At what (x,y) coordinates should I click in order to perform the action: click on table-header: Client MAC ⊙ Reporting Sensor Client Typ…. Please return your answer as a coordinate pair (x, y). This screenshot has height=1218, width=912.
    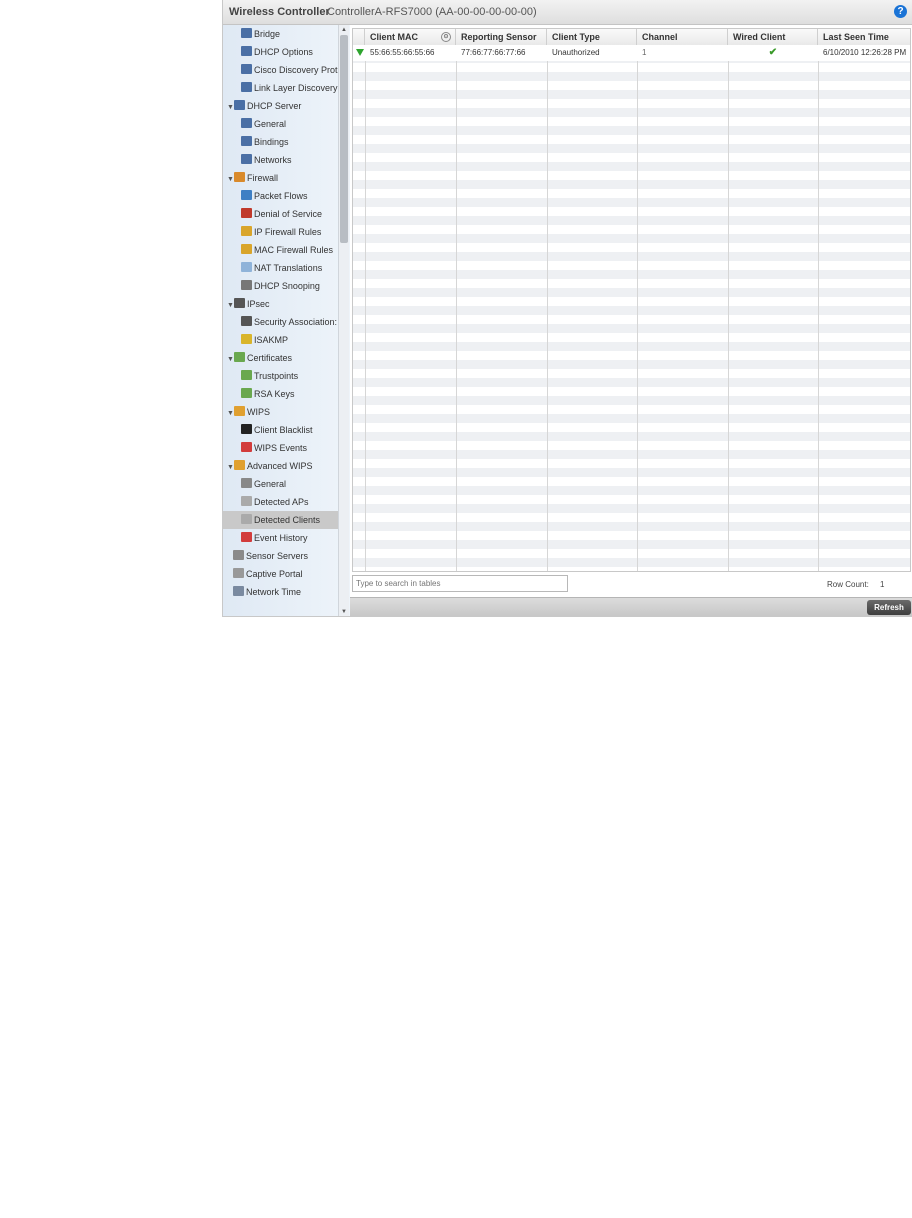
    Looking at the image, I should click on (631, 37).